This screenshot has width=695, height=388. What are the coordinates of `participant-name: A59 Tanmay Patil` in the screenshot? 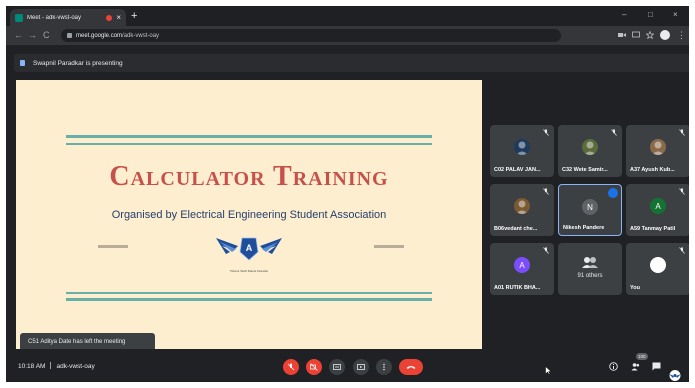 It's located at (653, 229).